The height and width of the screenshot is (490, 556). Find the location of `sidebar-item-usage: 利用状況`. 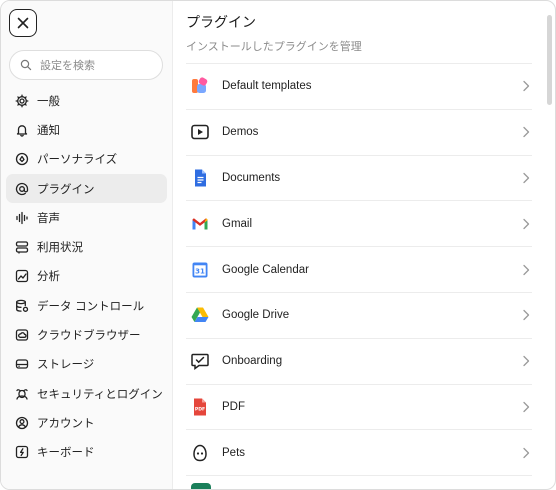

sidebar-item-usage: 利用状況 is located at coordinates (86, 246).